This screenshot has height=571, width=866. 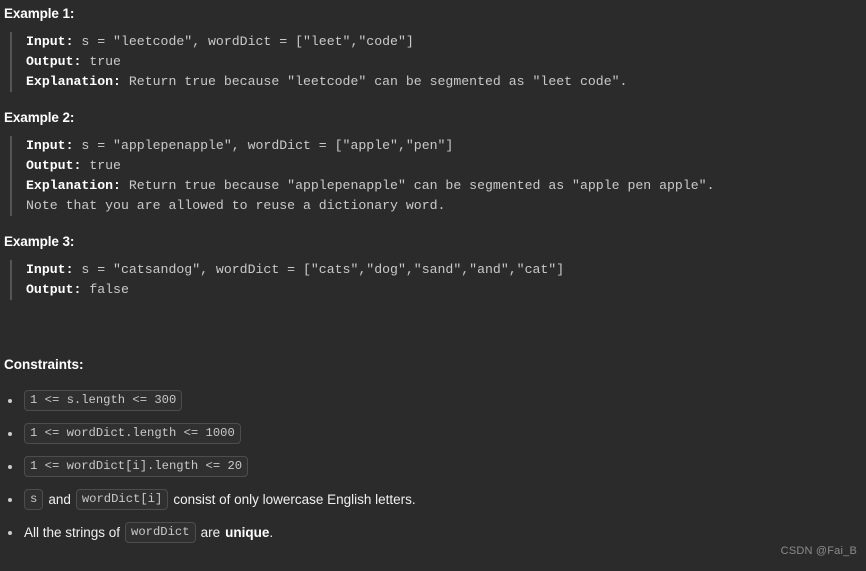 I want to click on example-2-heading: Example 2:, so click(x=39, y=117).